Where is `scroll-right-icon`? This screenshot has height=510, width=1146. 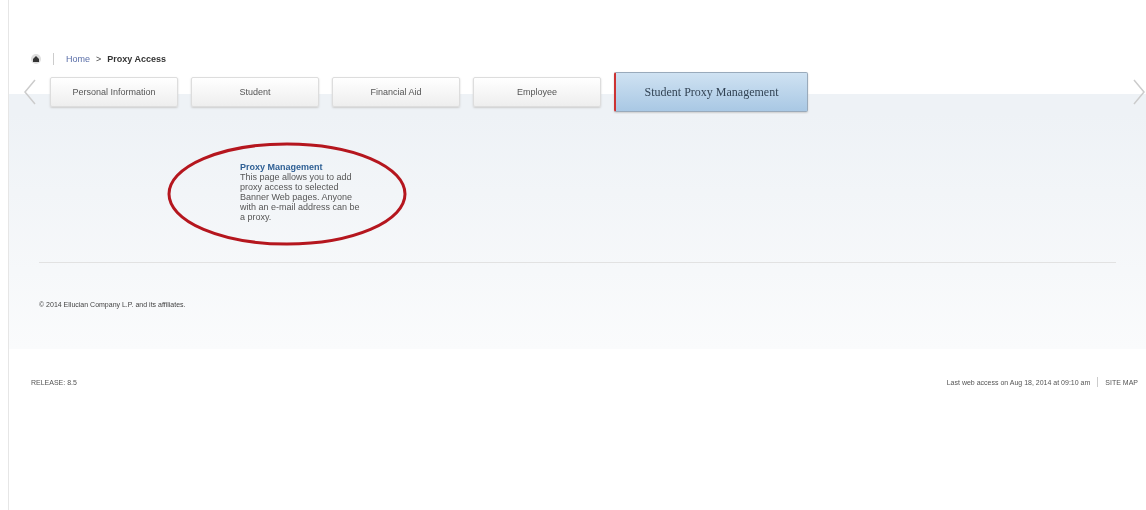 scroll-right-icon is located at coordinates (1139, 92).